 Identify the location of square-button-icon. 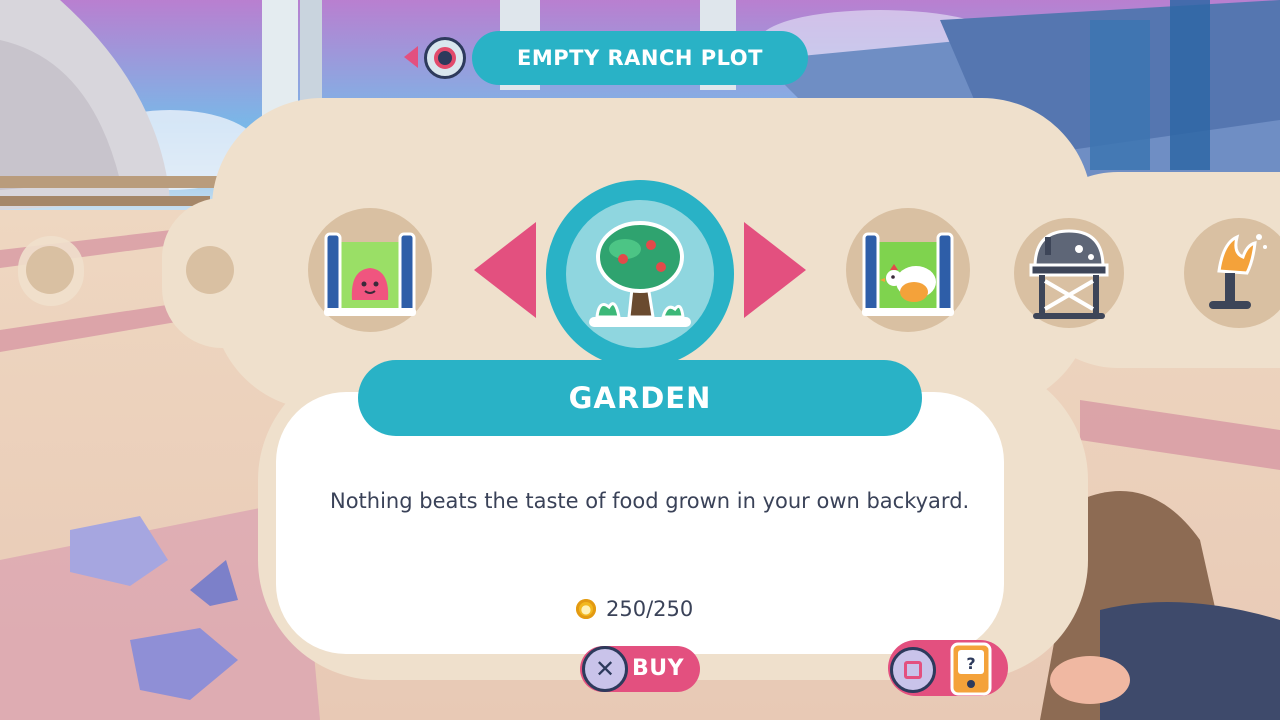
(913, 670).